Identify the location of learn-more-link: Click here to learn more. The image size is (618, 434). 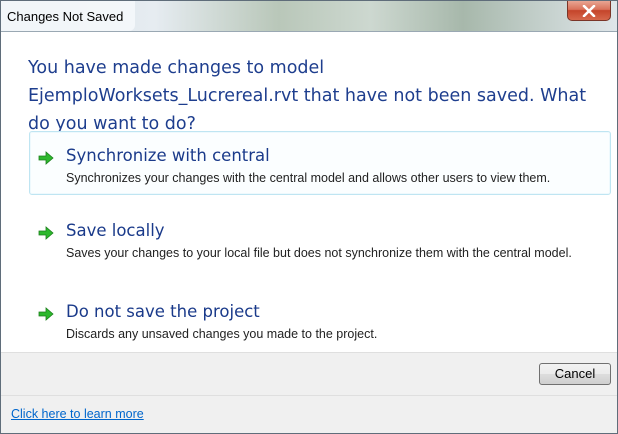
(77, 414).